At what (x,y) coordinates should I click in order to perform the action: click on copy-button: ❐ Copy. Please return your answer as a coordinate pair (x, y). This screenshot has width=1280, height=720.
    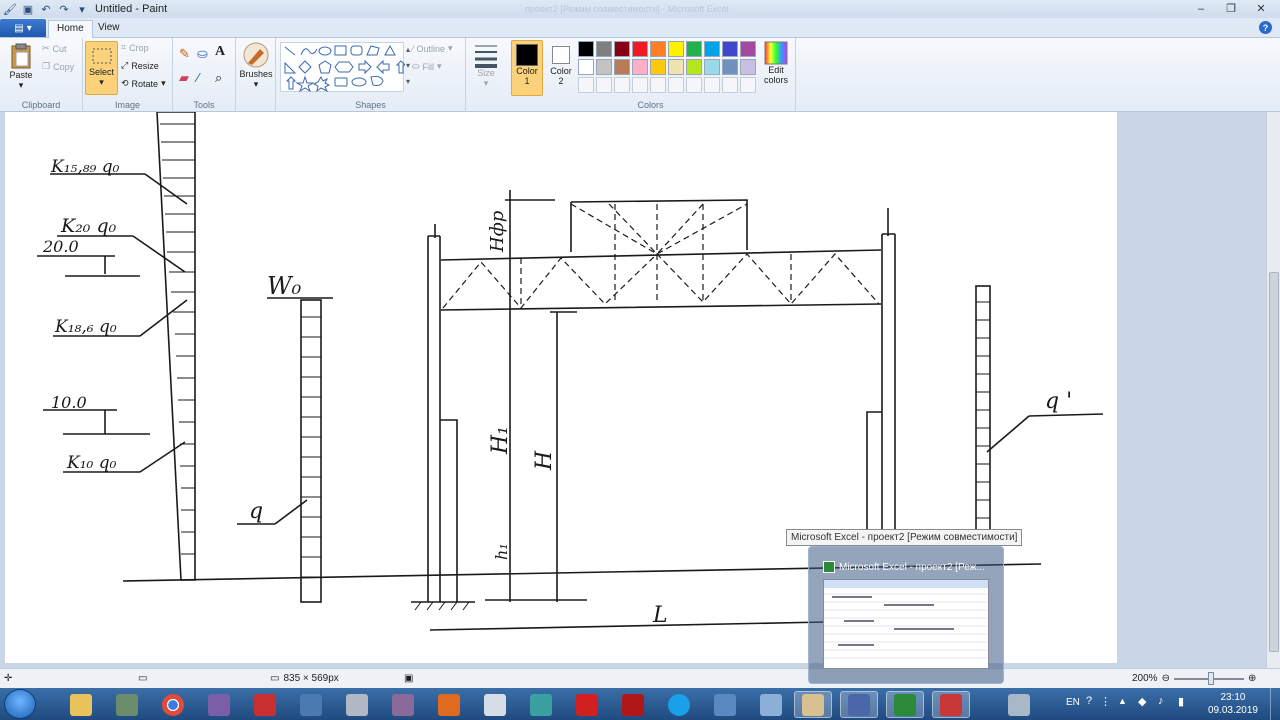
    Looking at the image, I should click on (58, 66).